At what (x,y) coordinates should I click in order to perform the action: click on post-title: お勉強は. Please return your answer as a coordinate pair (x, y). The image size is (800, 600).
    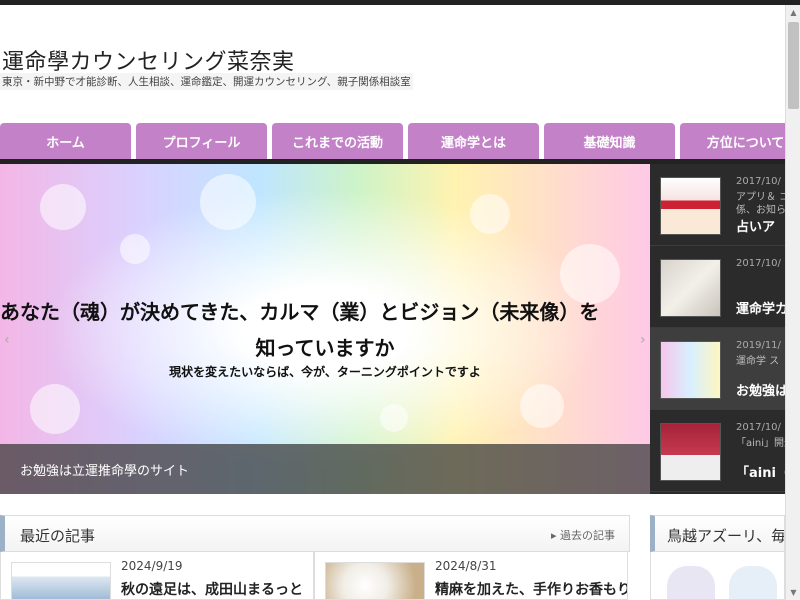
    Looking at the image, I should click on (760, 391).